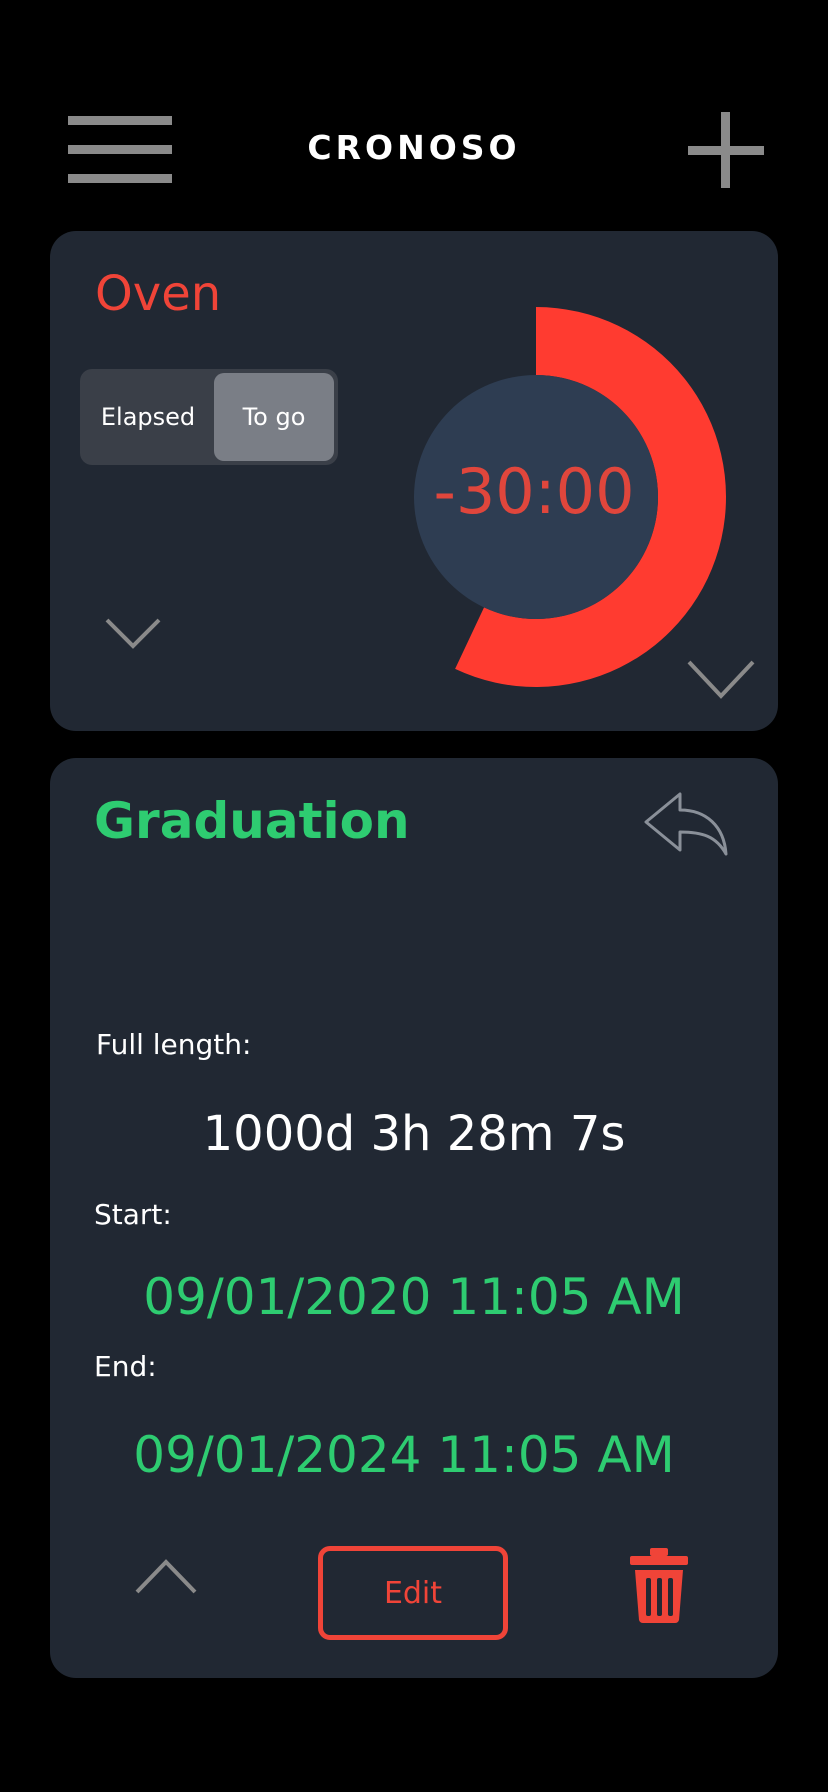 The image size is (828, 1792). I want to click on timer-title: Graduation, so click(252, 821).